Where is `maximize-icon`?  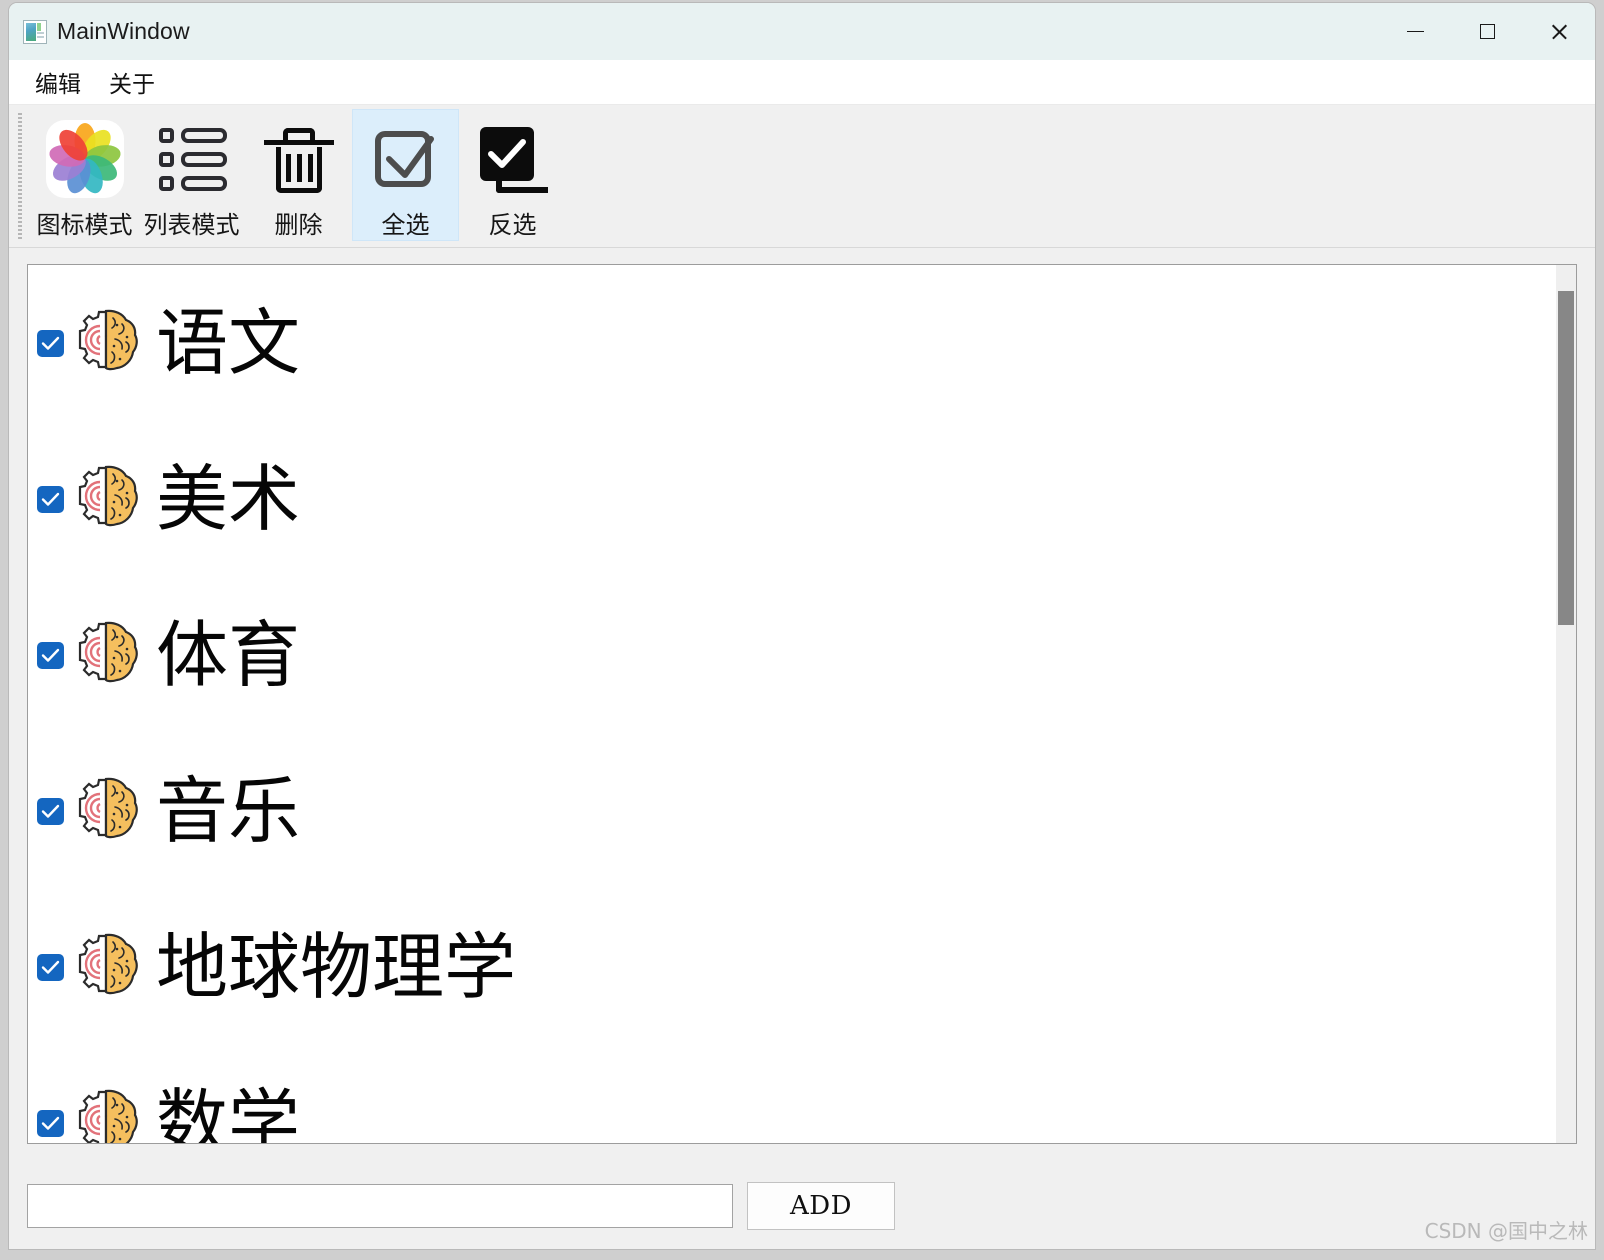
maximize-icon is located at coordinates (1487, 31).